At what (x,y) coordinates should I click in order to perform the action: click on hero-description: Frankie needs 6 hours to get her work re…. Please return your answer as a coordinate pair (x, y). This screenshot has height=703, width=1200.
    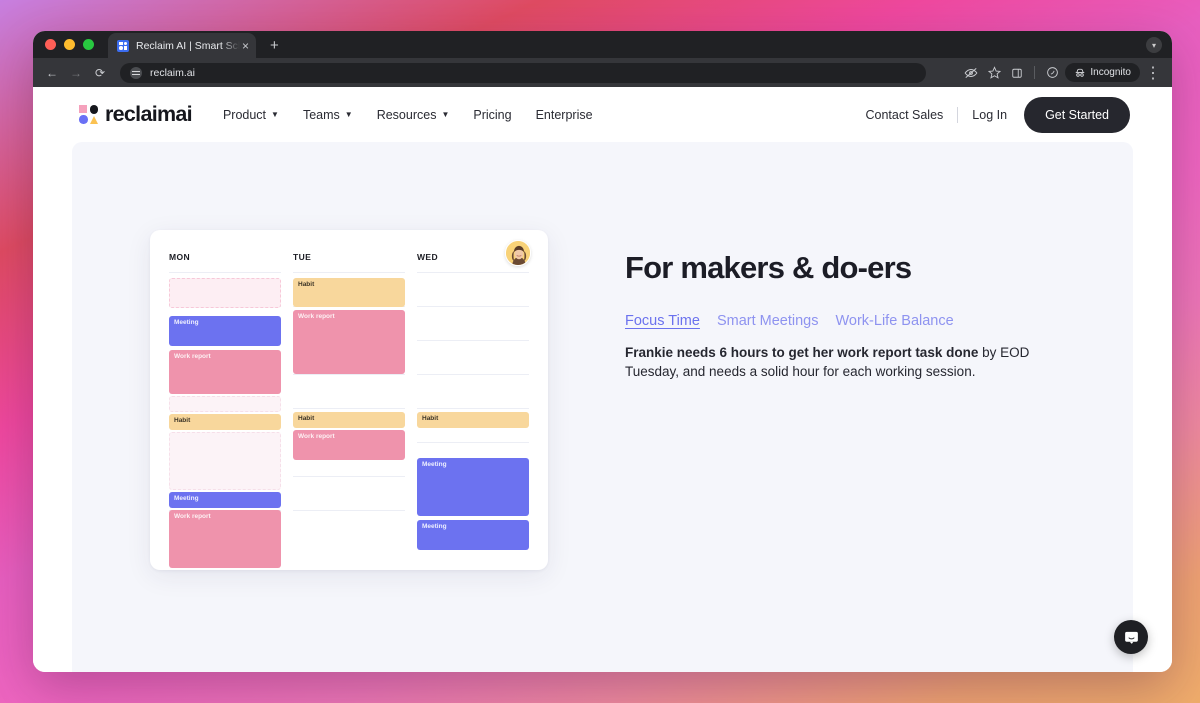
    Looking at the image, I should click on (845, 363).